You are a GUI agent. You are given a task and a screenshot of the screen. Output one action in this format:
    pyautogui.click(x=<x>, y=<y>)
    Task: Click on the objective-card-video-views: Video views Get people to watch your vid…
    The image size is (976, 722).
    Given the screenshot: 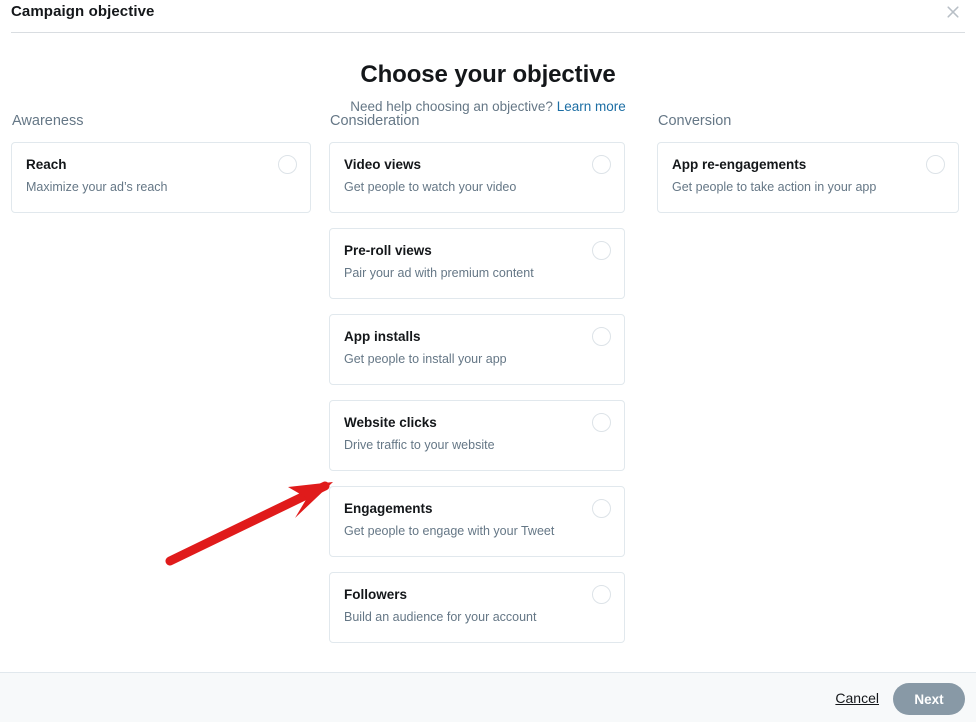 What is the action you would take?
    pyautogui.click(x=477, y=177)
    